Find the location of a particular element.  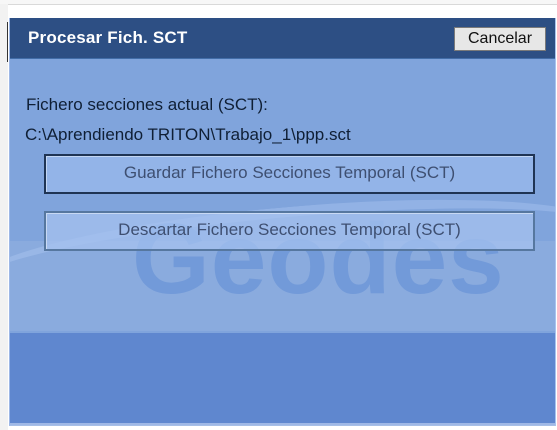

save-temporary-sections-file-button: Guardar Fichero Secciones Temporal (SCT) is located at coordinates (289, 174).